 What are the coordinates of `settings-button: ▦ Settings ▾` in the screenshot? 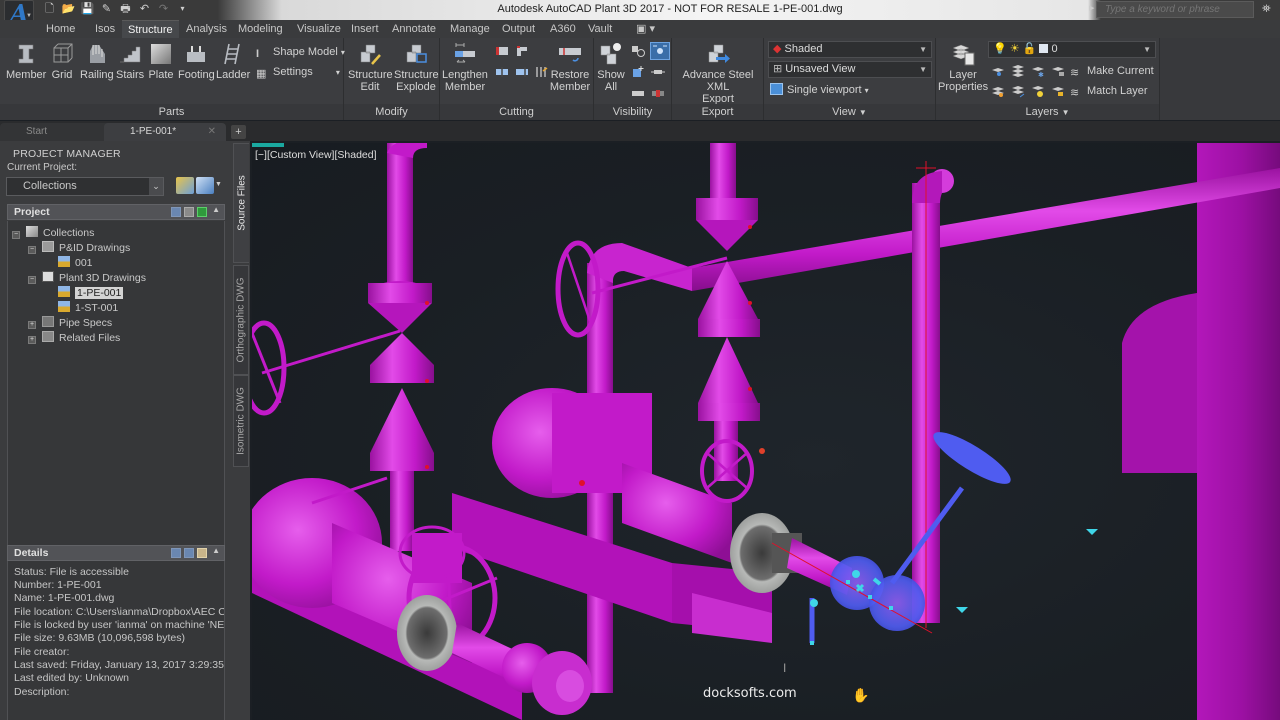 It's located at (298, 72).